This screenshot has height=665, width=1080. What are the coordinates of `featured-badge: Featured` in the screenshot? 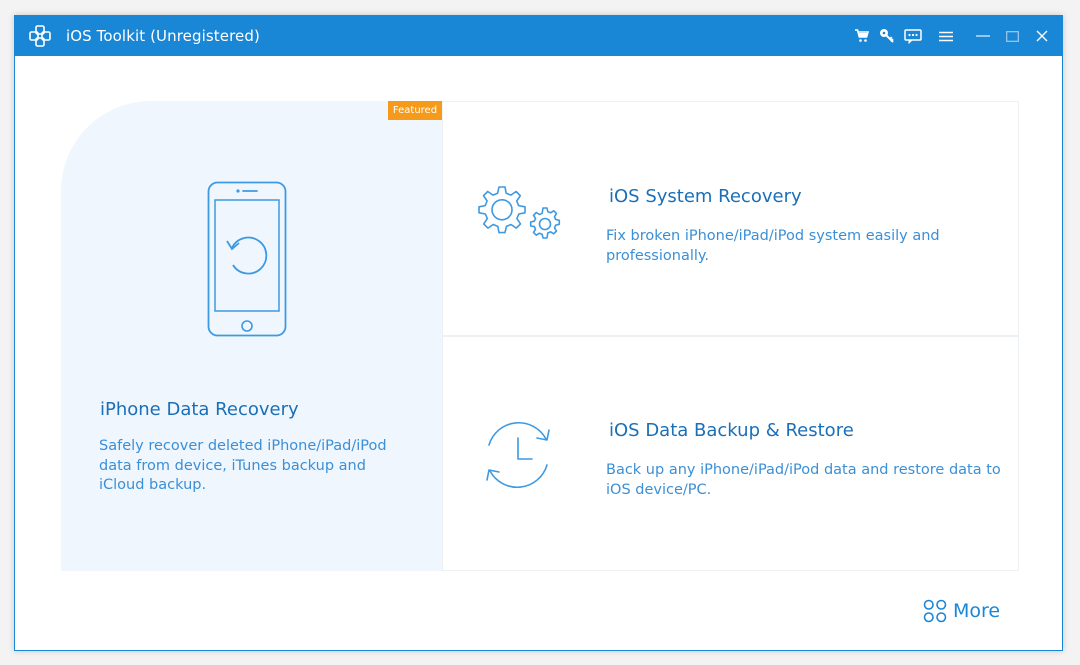 It's located at (415, 110).